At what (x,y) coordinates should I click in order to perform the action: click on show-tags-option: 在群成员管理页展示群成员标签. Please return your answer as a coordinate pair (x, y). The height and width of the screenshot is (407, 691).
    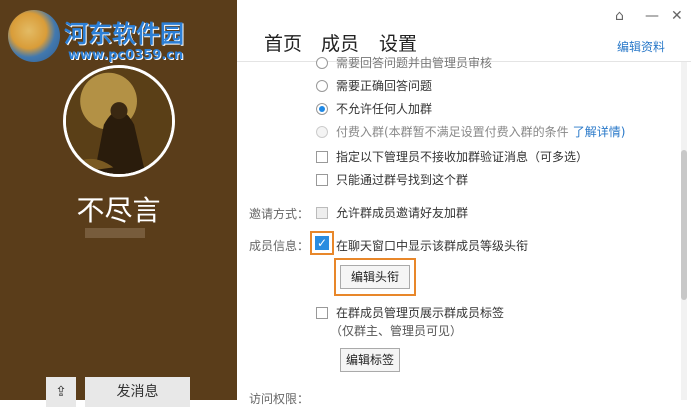
    Looking at the image, I should click on (410, 312).